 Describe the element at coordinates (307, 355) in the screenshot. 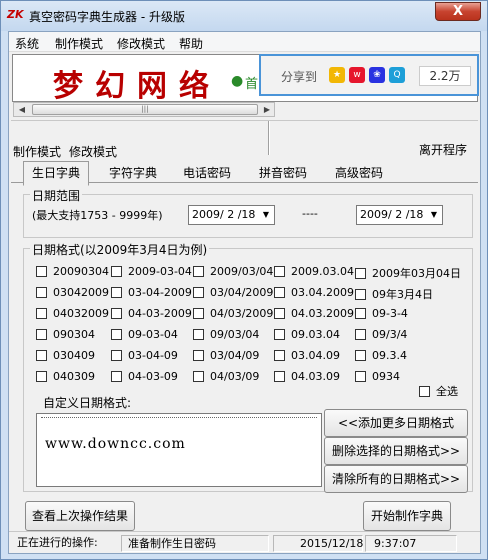

I see `format-checkbox: 03.04.09` at that location.